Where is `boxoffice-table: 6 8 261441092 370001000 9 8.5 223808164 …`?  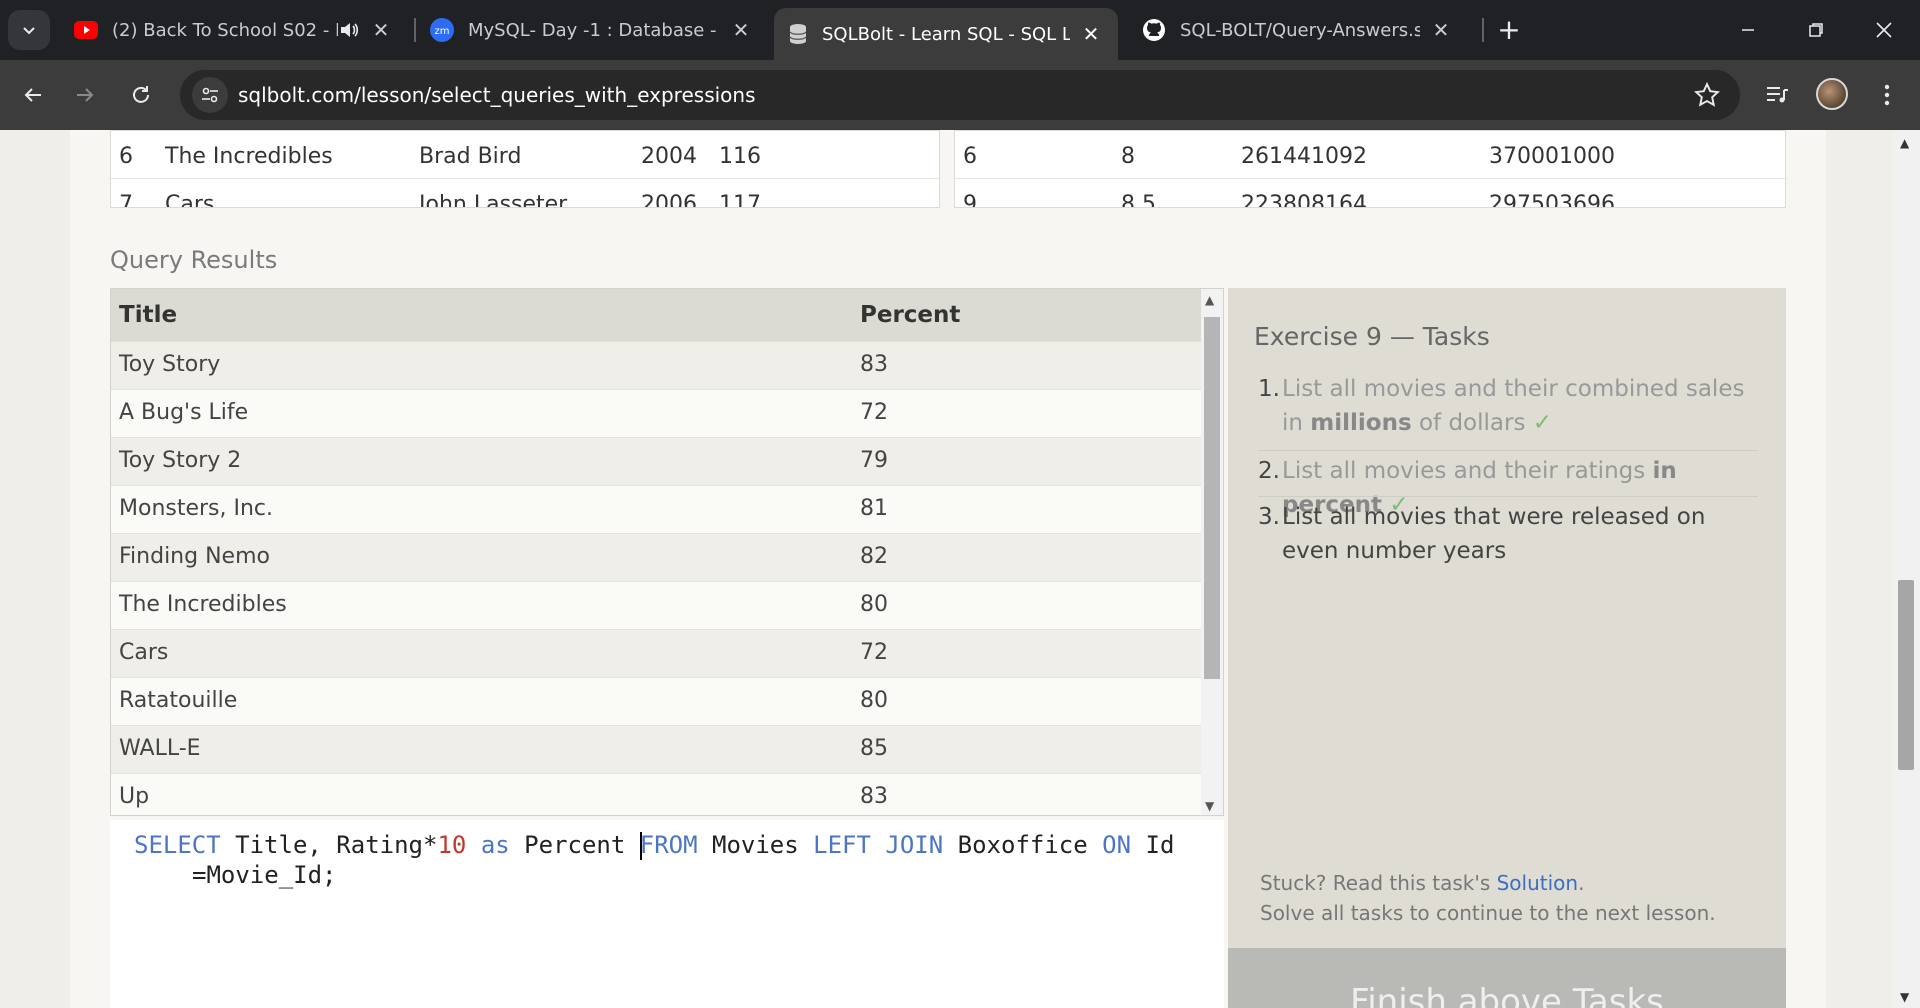
boxoffice-table: 6 8 261441092 370001000 9 8.5 223808164 … is located at coordinates (1370, 169).